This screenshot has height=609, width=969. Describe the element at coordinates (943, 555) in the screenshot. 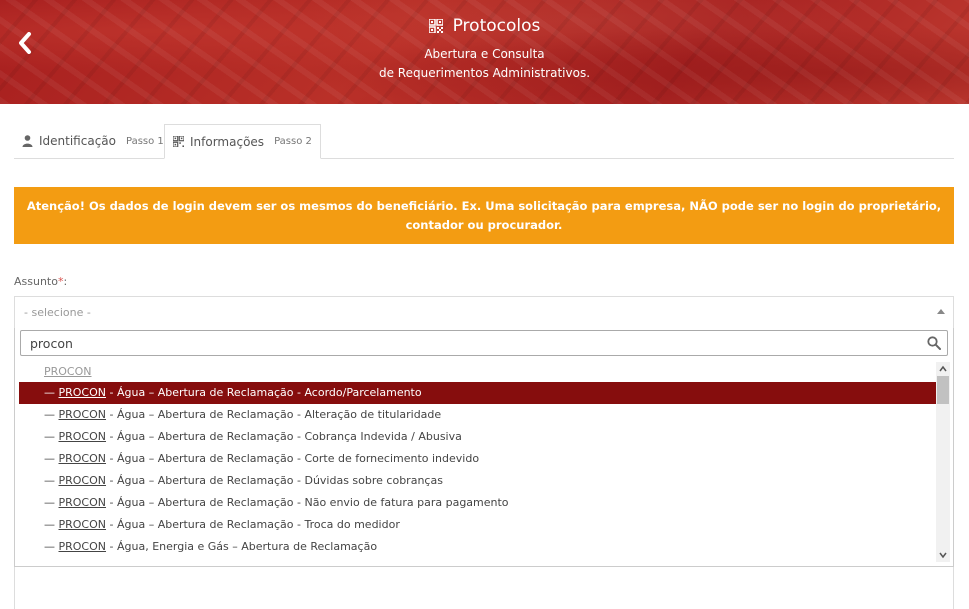

I see `scroll-down-icon` at that location.